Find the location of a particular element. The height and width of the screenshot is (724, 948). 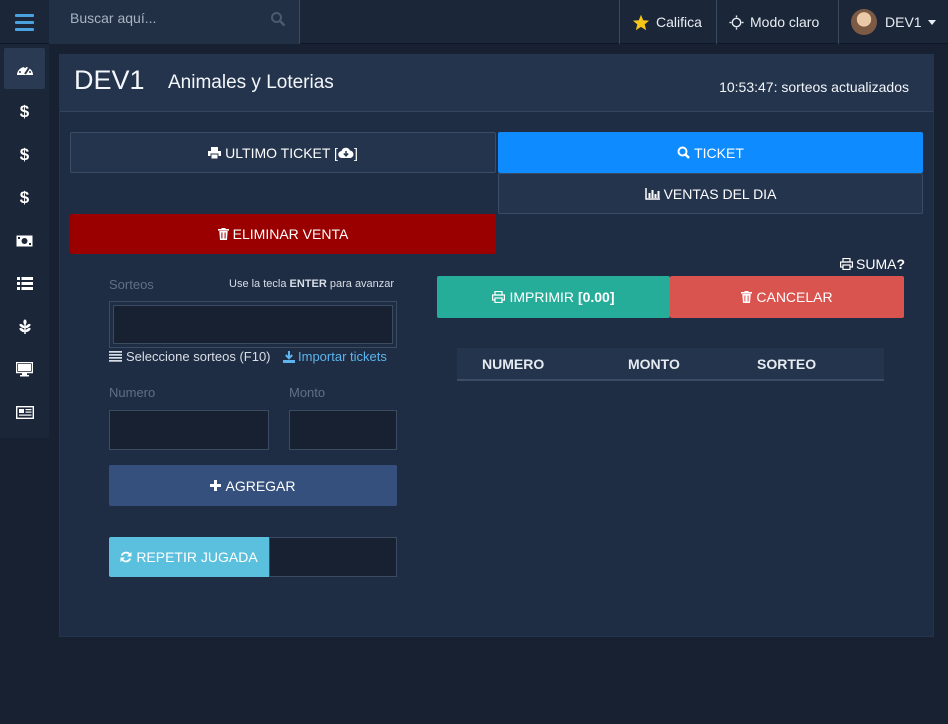

repetir-jugada-button: REPETIR JUGADA is located at coordinates (189, 557).